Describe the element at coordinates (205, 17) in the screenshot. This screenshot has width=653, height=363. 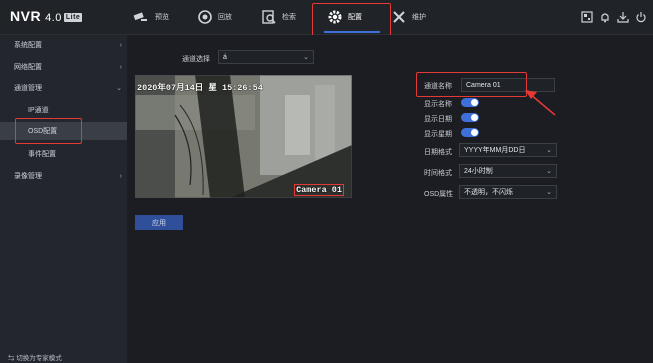
I see `playback-icon` at that location.